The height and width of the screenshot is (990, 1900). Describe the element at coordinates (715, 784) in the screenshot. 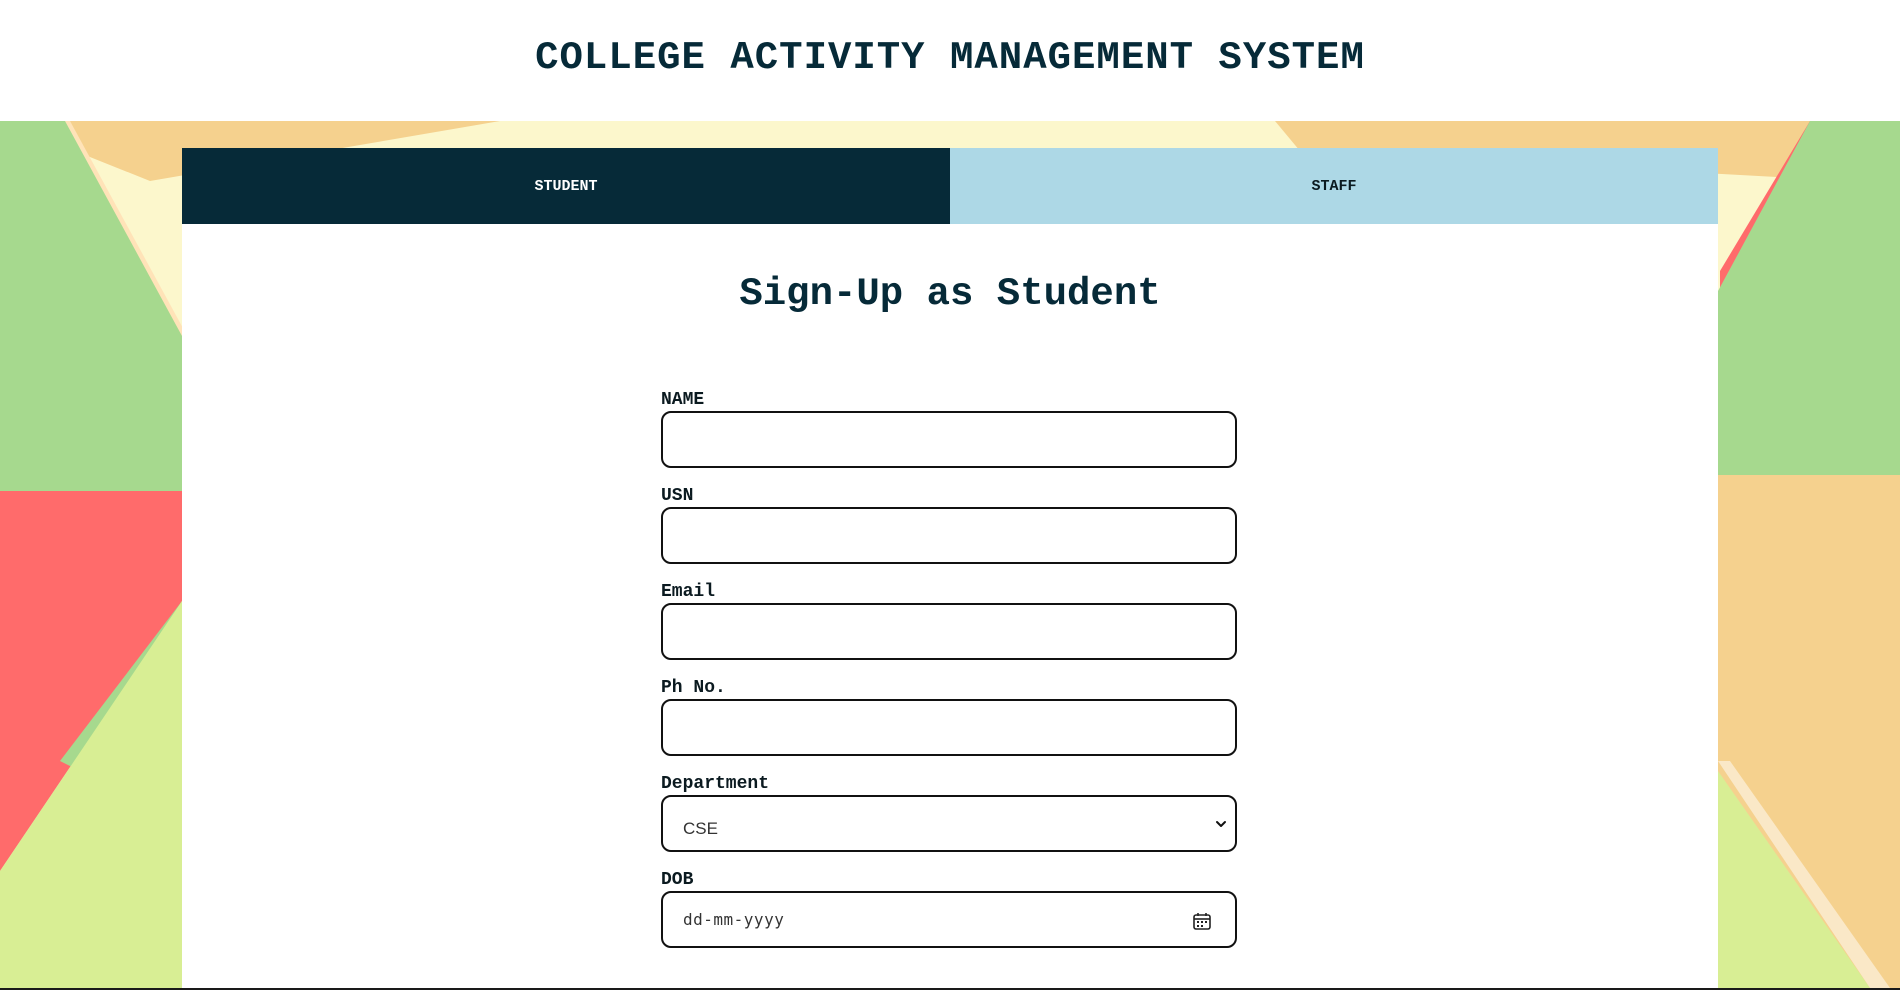

I see `department-label: Department` at that location.